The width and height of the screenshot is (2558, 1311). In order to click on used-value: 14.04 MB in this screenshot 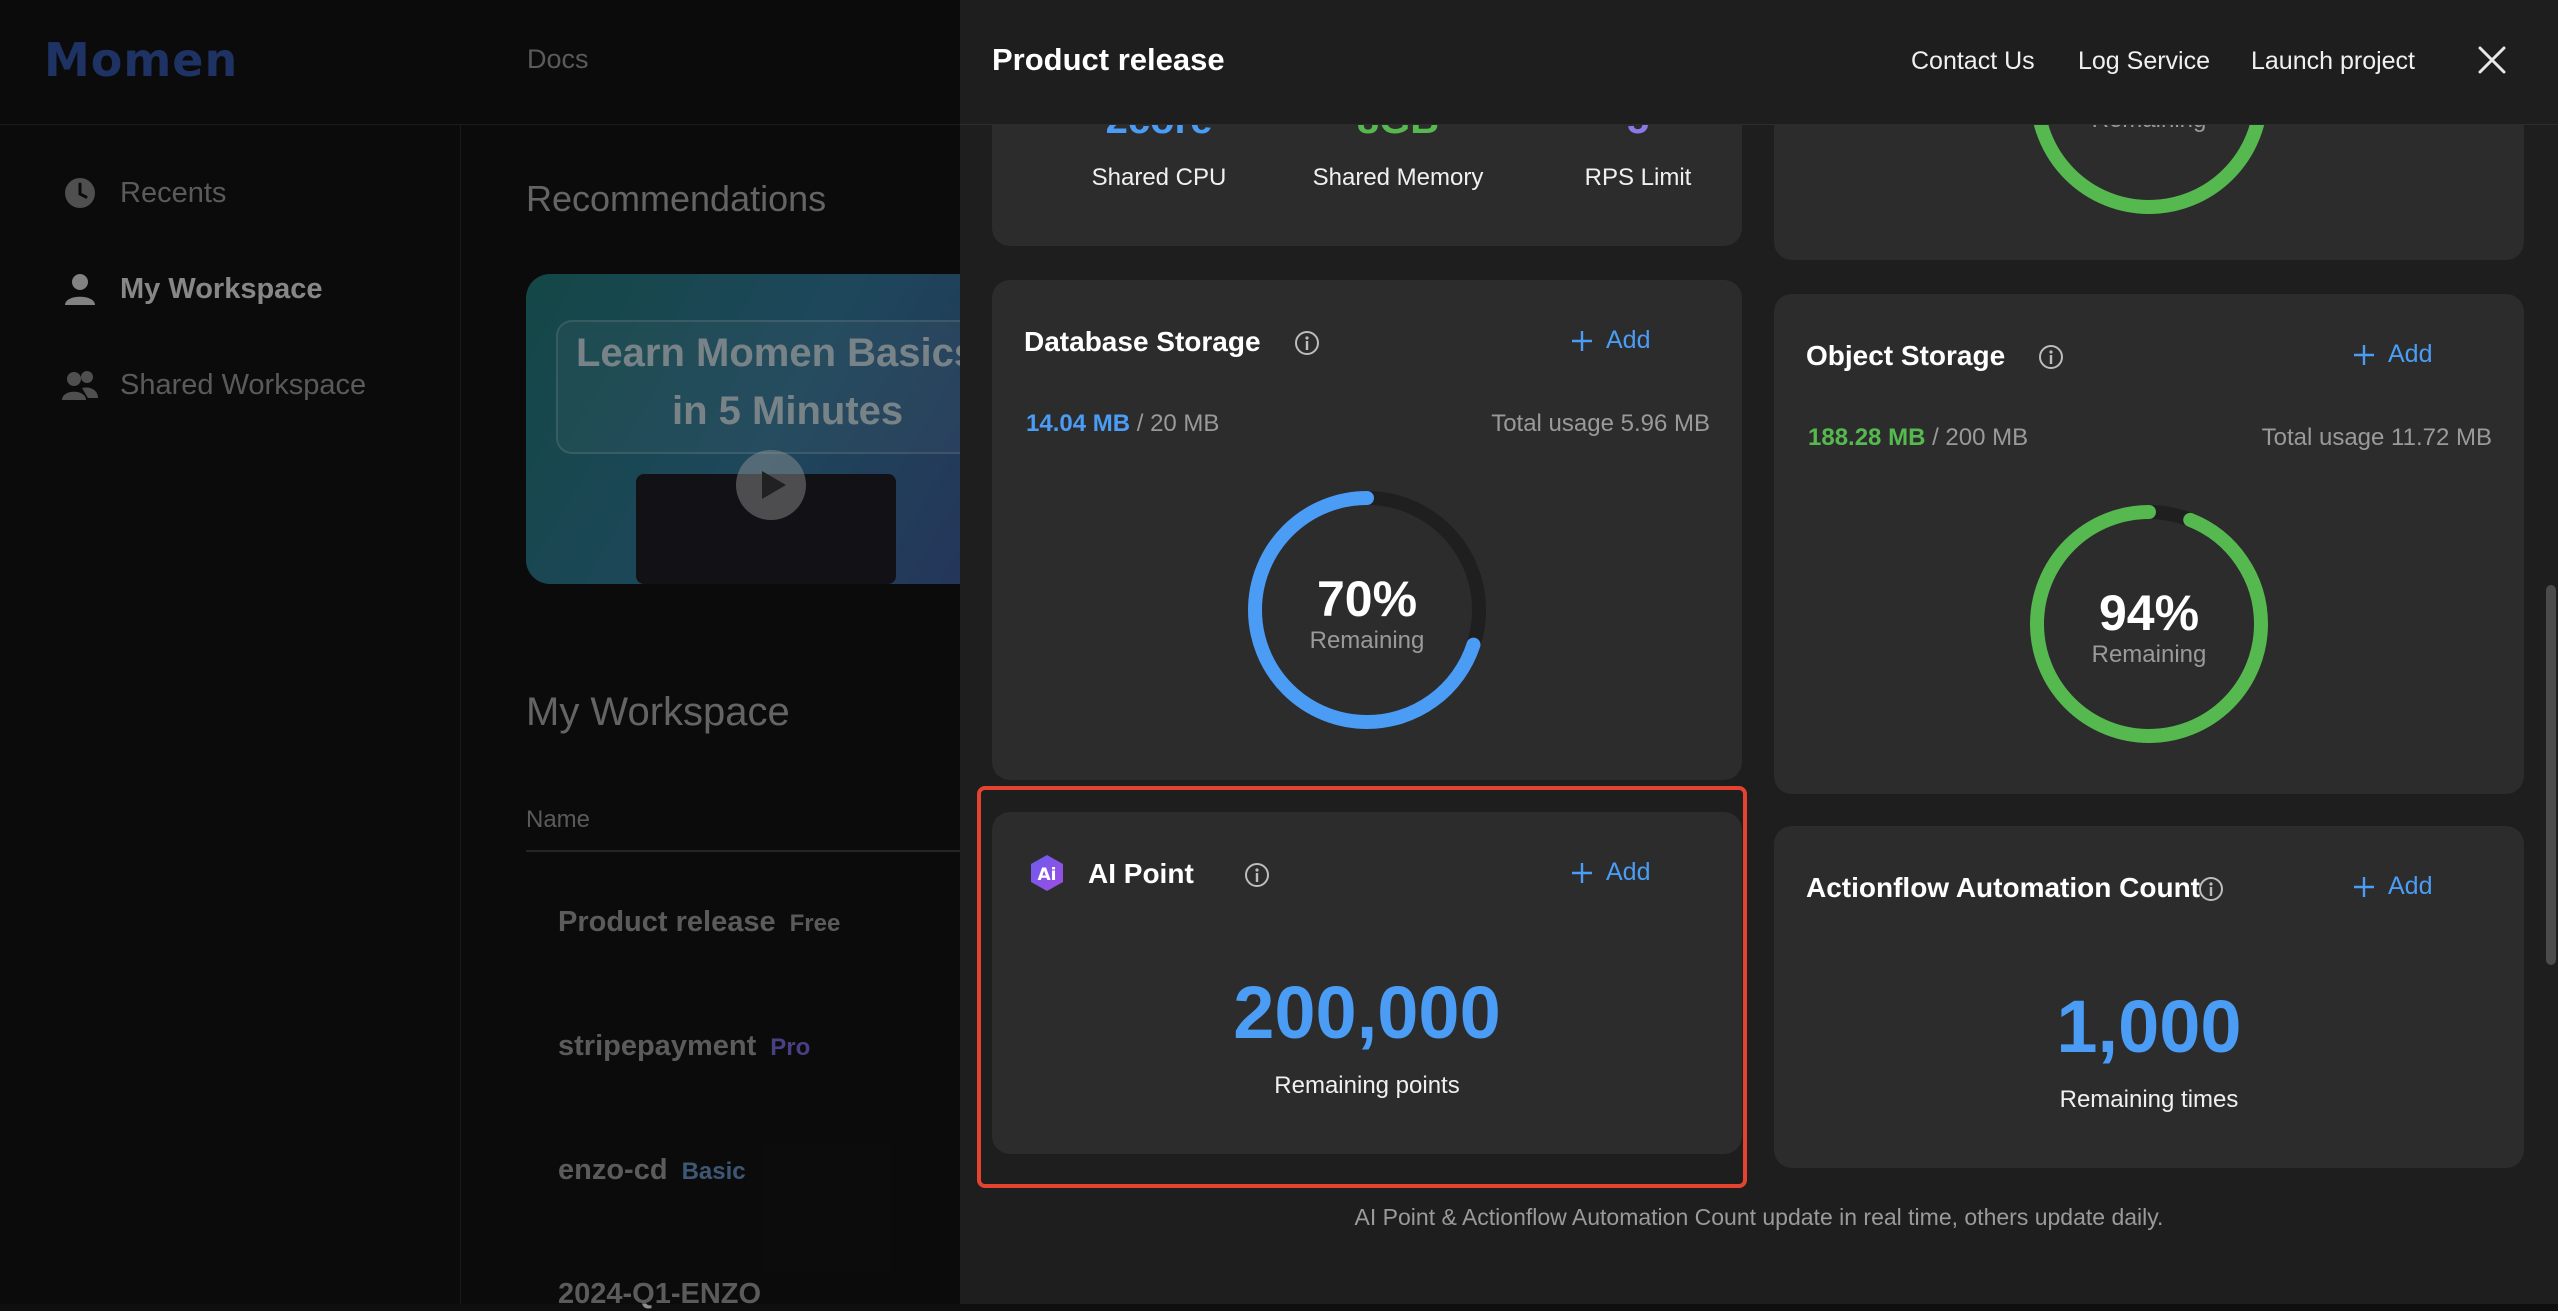, I will do `click(1078, 423)`.